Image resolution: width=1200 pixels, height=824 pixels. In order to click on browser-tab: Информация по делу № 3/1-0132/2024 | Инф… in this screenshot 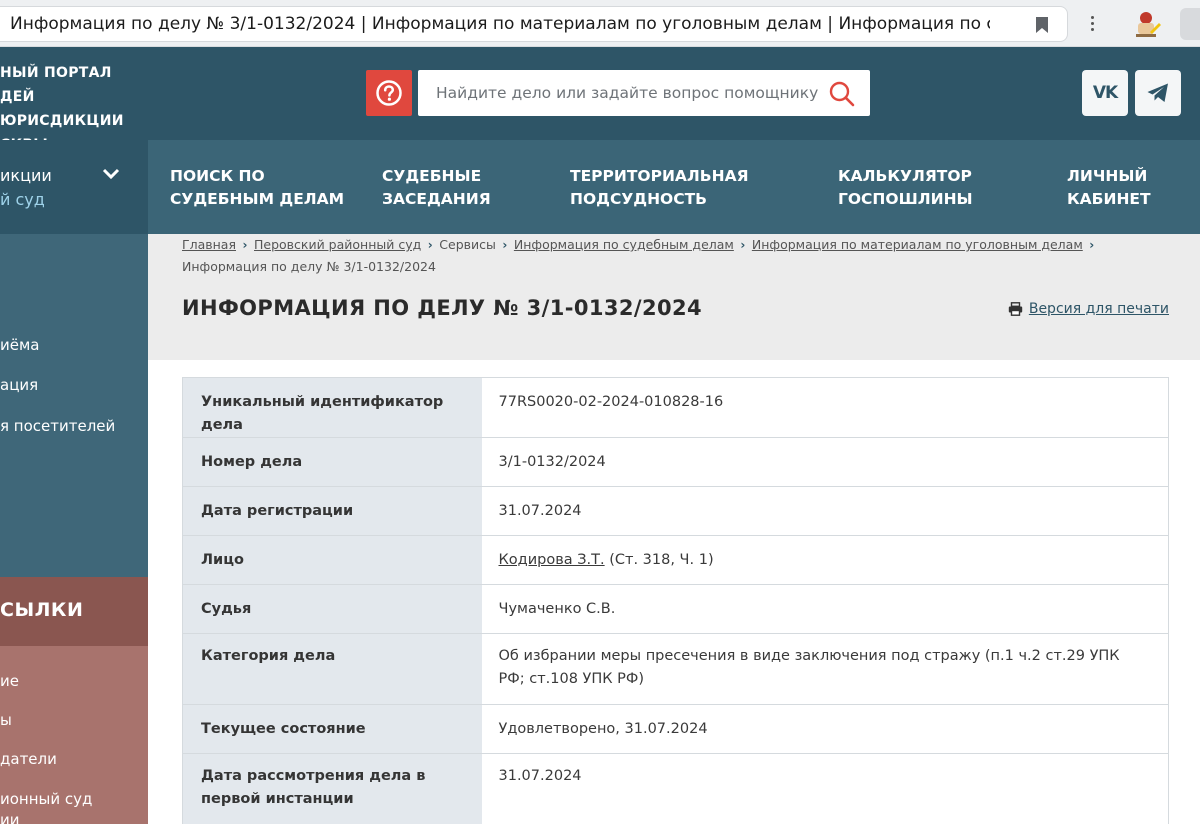, I will do `click(534, 24)`.